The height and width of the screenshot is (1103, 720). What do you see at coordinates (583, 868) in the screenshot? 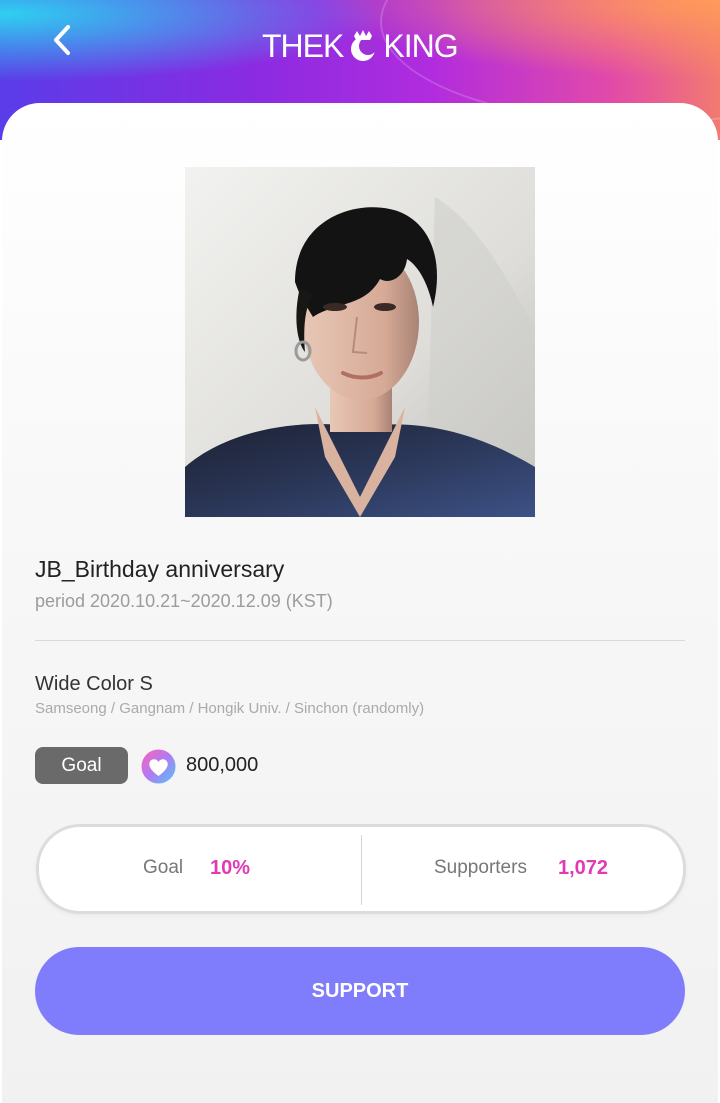
I see `stat-supporters-value: 1,072` at bounding box center [583, 868].